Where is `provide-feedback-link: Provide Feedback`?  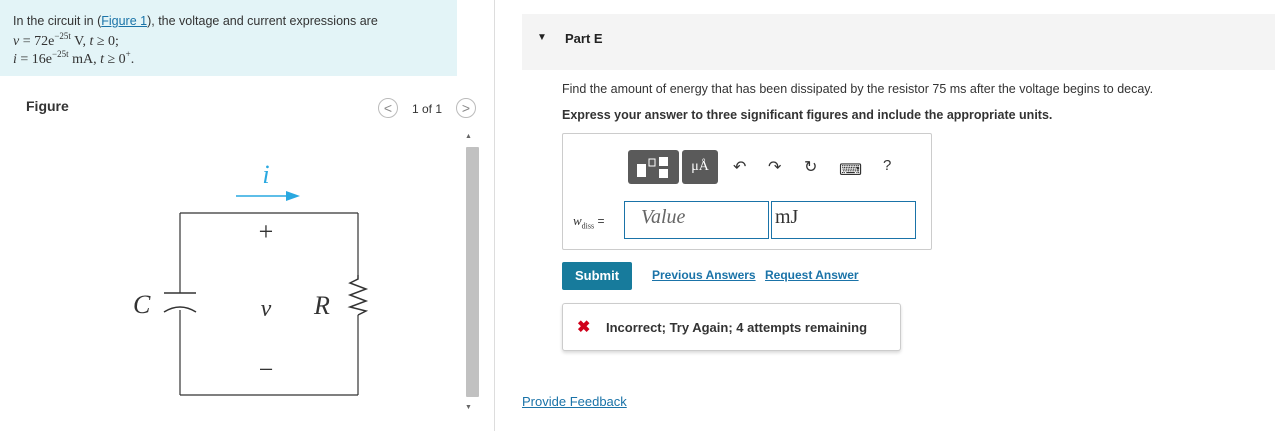 provide-feedback-link: Provide Feedback is located at coordinates (574, 401).